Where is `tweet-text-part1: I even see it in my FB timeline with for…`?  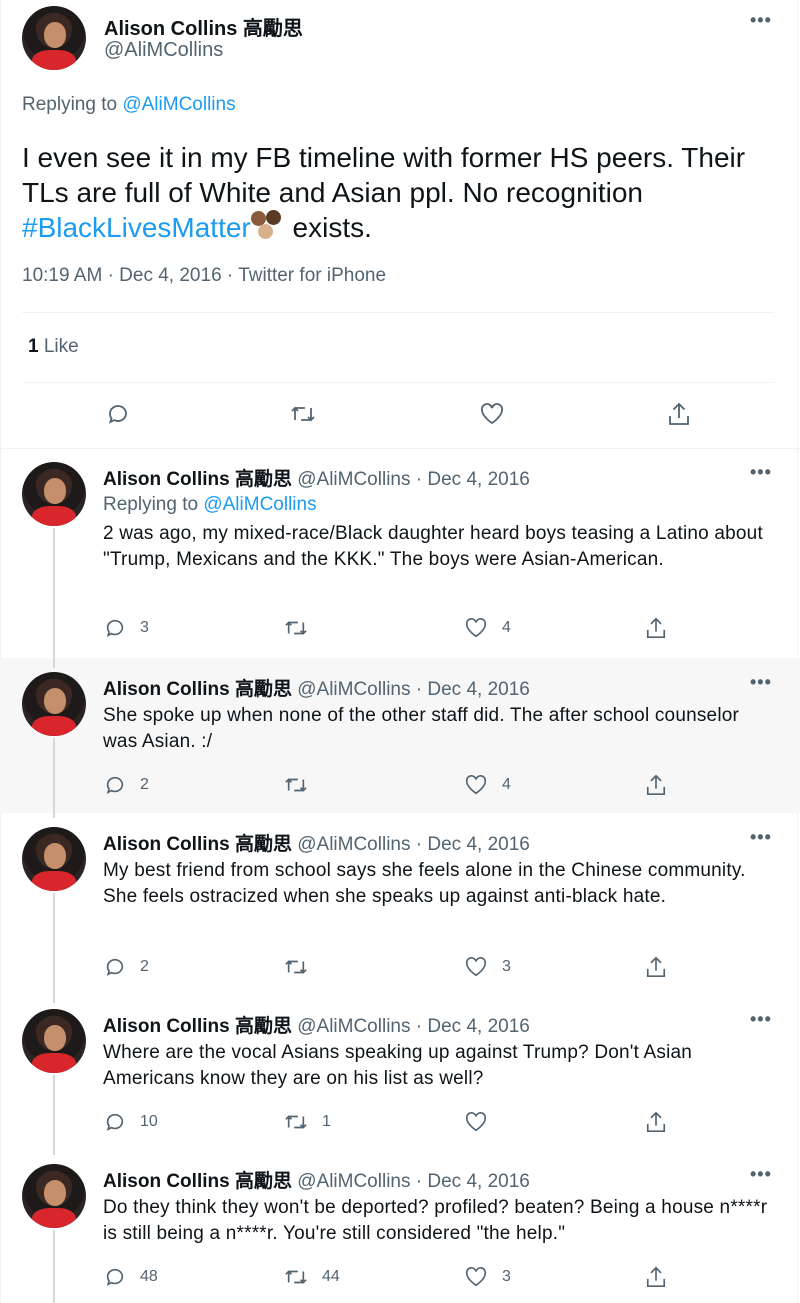
tweet-text-part1: I even see it in my FB timeline with for… is located at coordinates (384, 175).